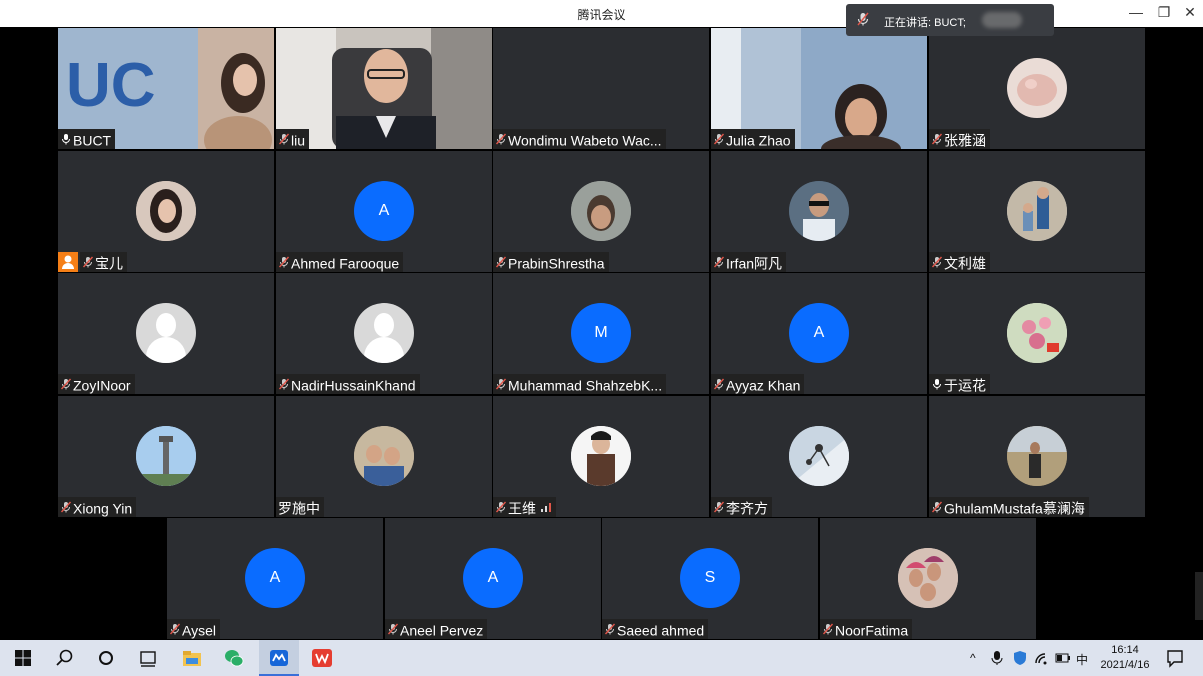 The width and height of the screenshot is (1203, 676). I want to click on minimize-button: —, so click(1136, 12).